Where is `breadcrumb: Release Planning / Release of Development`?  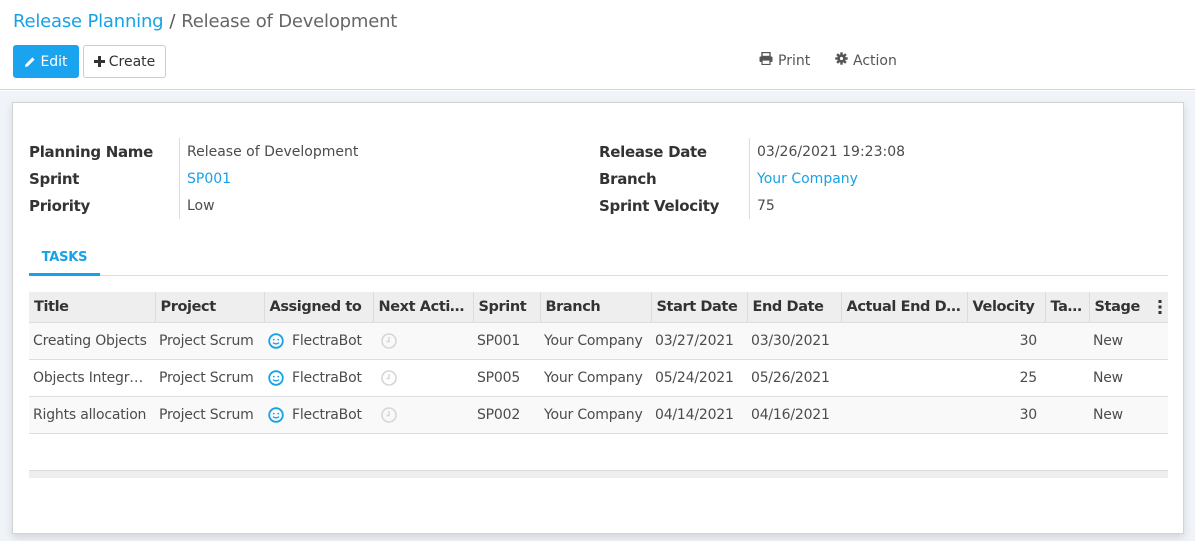 breadcrumb: Release Planning / Release of Development is located at coordinates (205, 21).